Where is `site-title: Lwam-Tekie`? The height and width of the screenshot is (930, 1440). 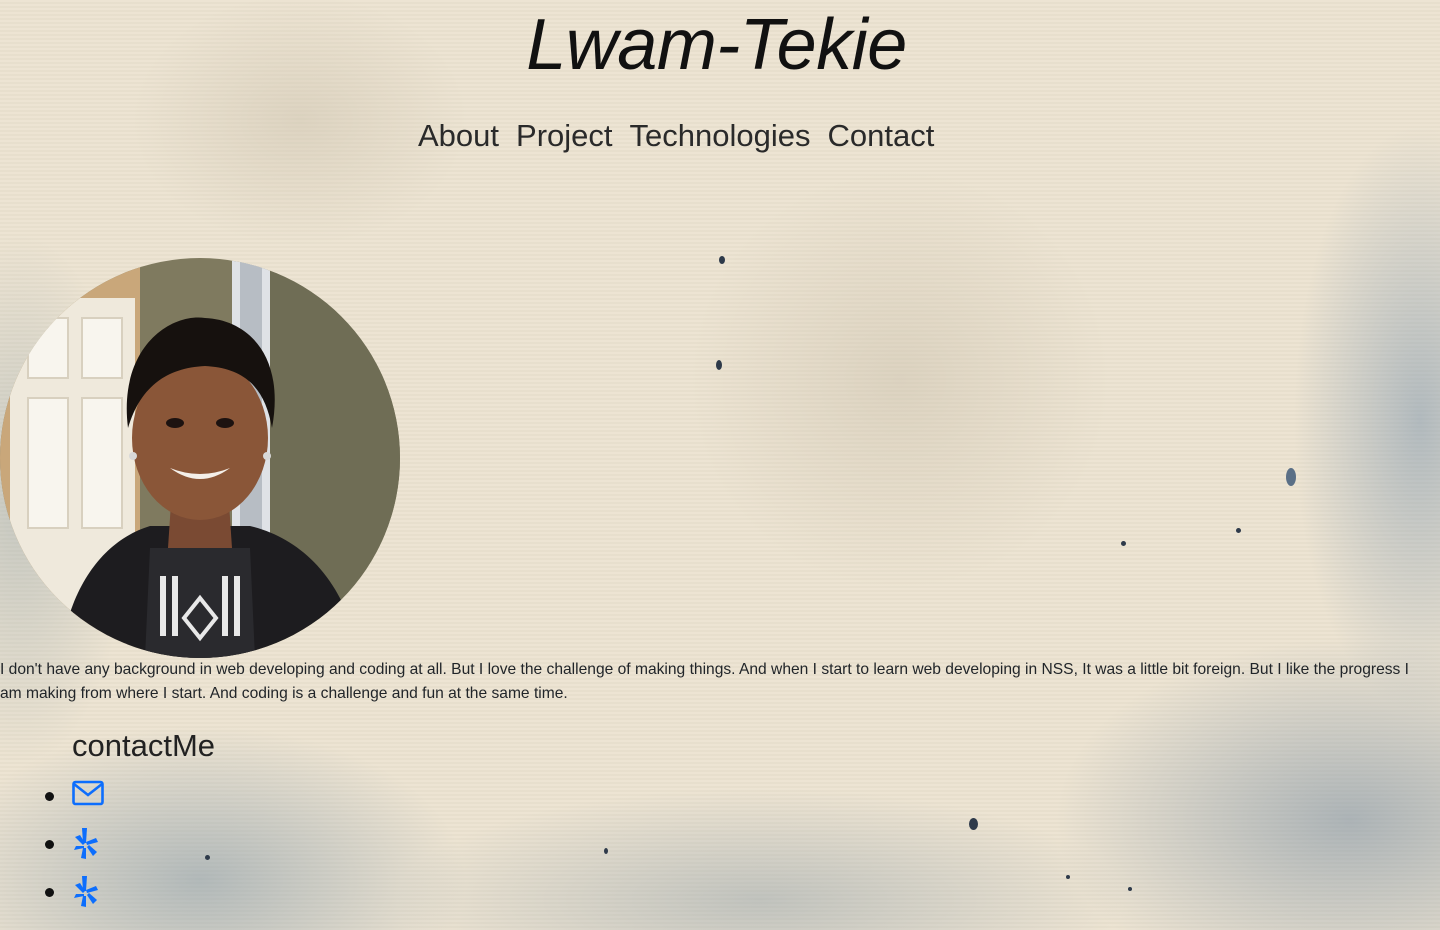
site-title: Lwam-Tekie is located at coordinates (716, 45).